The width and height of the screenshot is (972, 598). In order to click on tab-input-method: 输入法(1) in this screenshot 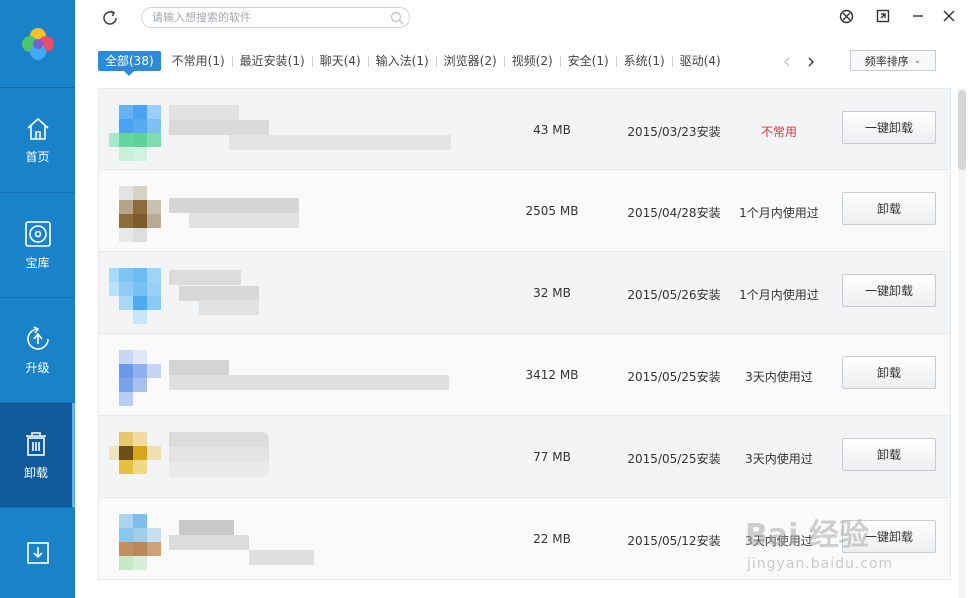, I will do `click(402, 61)`.